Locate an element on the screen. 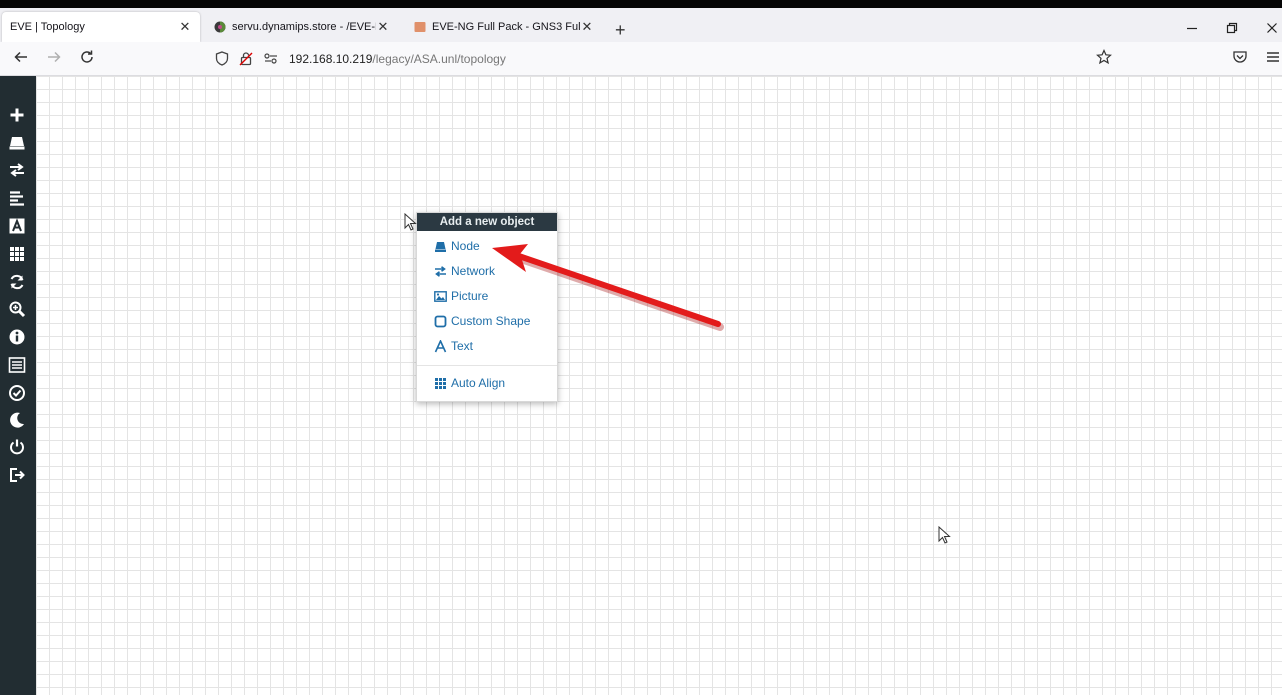 The width and height of the screenshot is (1282, 695). menu-item-label: Text is located at coordinates (462, 346).